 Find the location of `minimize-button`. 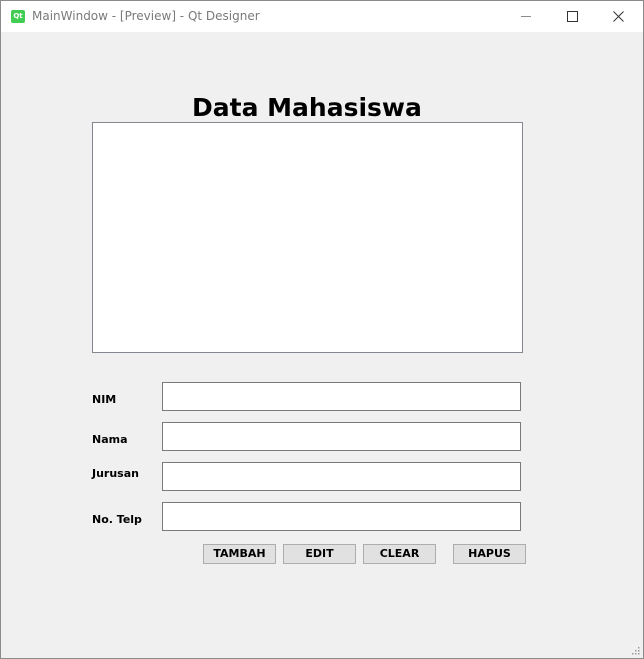

minimize-button is located at coordinates (526, 16).